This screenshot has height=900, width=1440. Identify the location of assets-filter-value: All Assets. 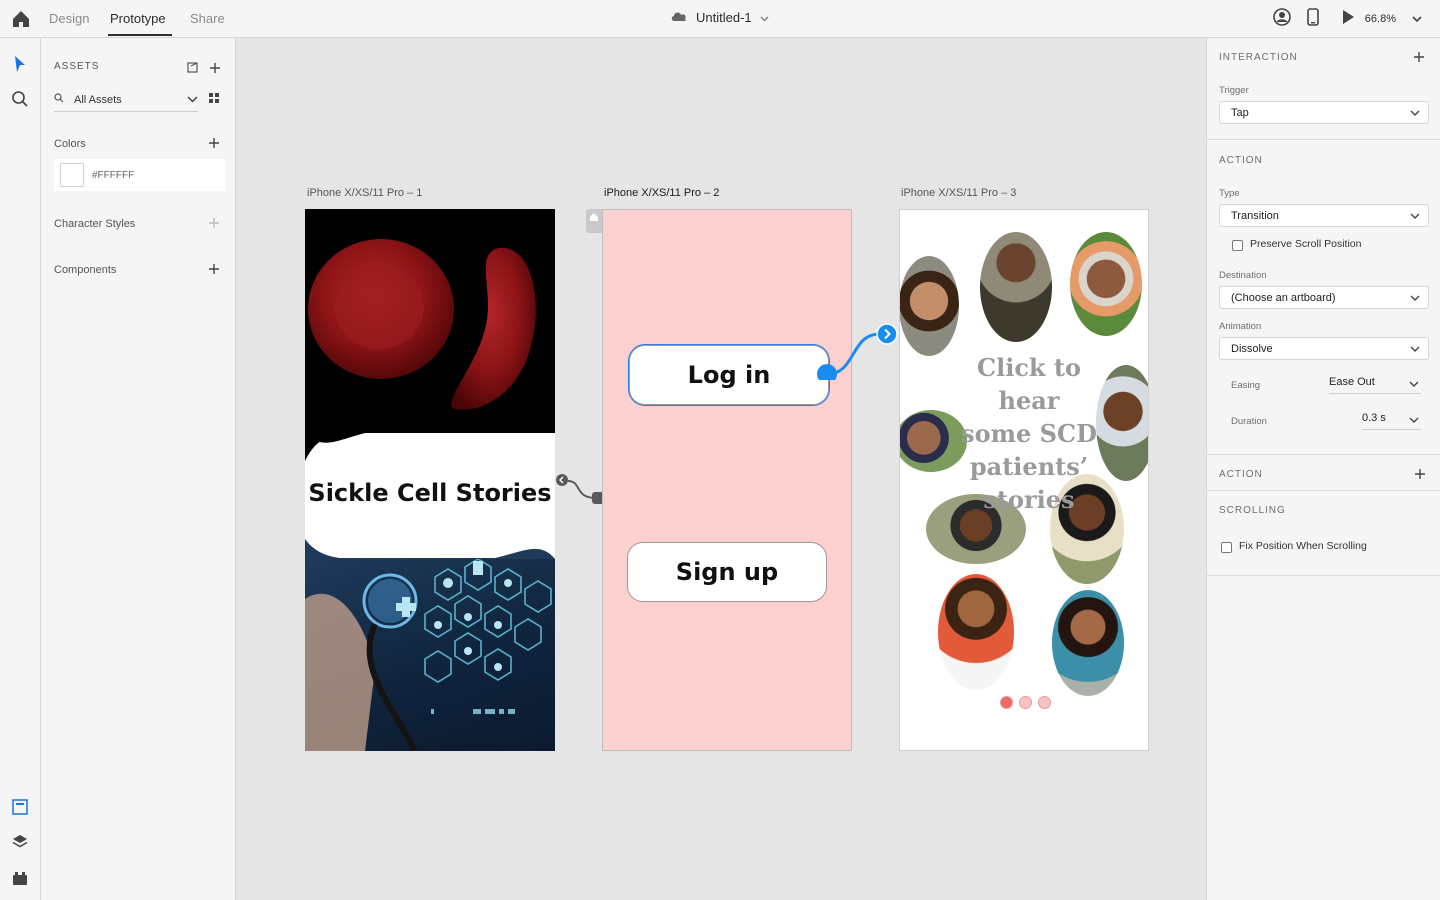
(98, 99).